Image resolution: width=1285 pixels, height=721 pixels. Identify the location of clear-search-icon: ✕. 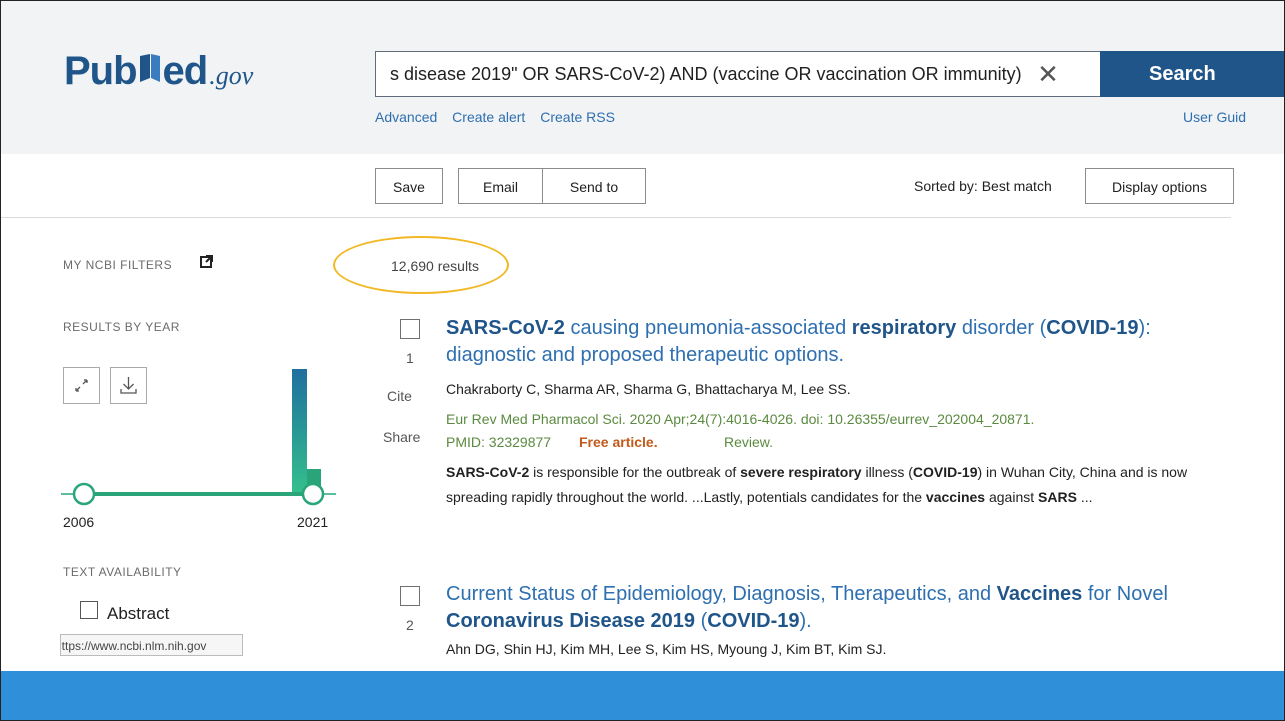
(1048, 74).